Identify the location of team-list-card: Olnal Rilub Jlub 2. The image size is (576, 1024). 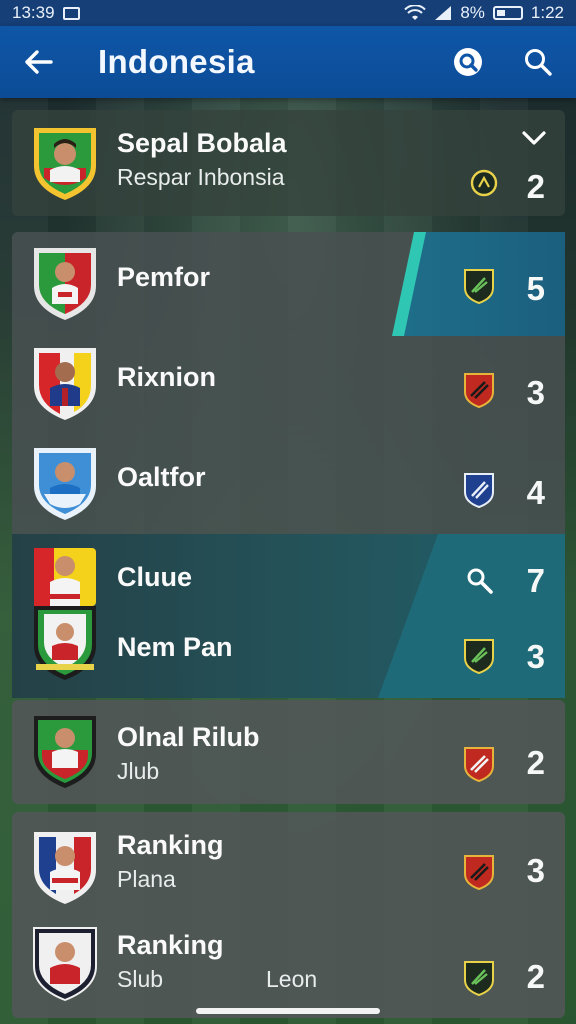
(288, 752).